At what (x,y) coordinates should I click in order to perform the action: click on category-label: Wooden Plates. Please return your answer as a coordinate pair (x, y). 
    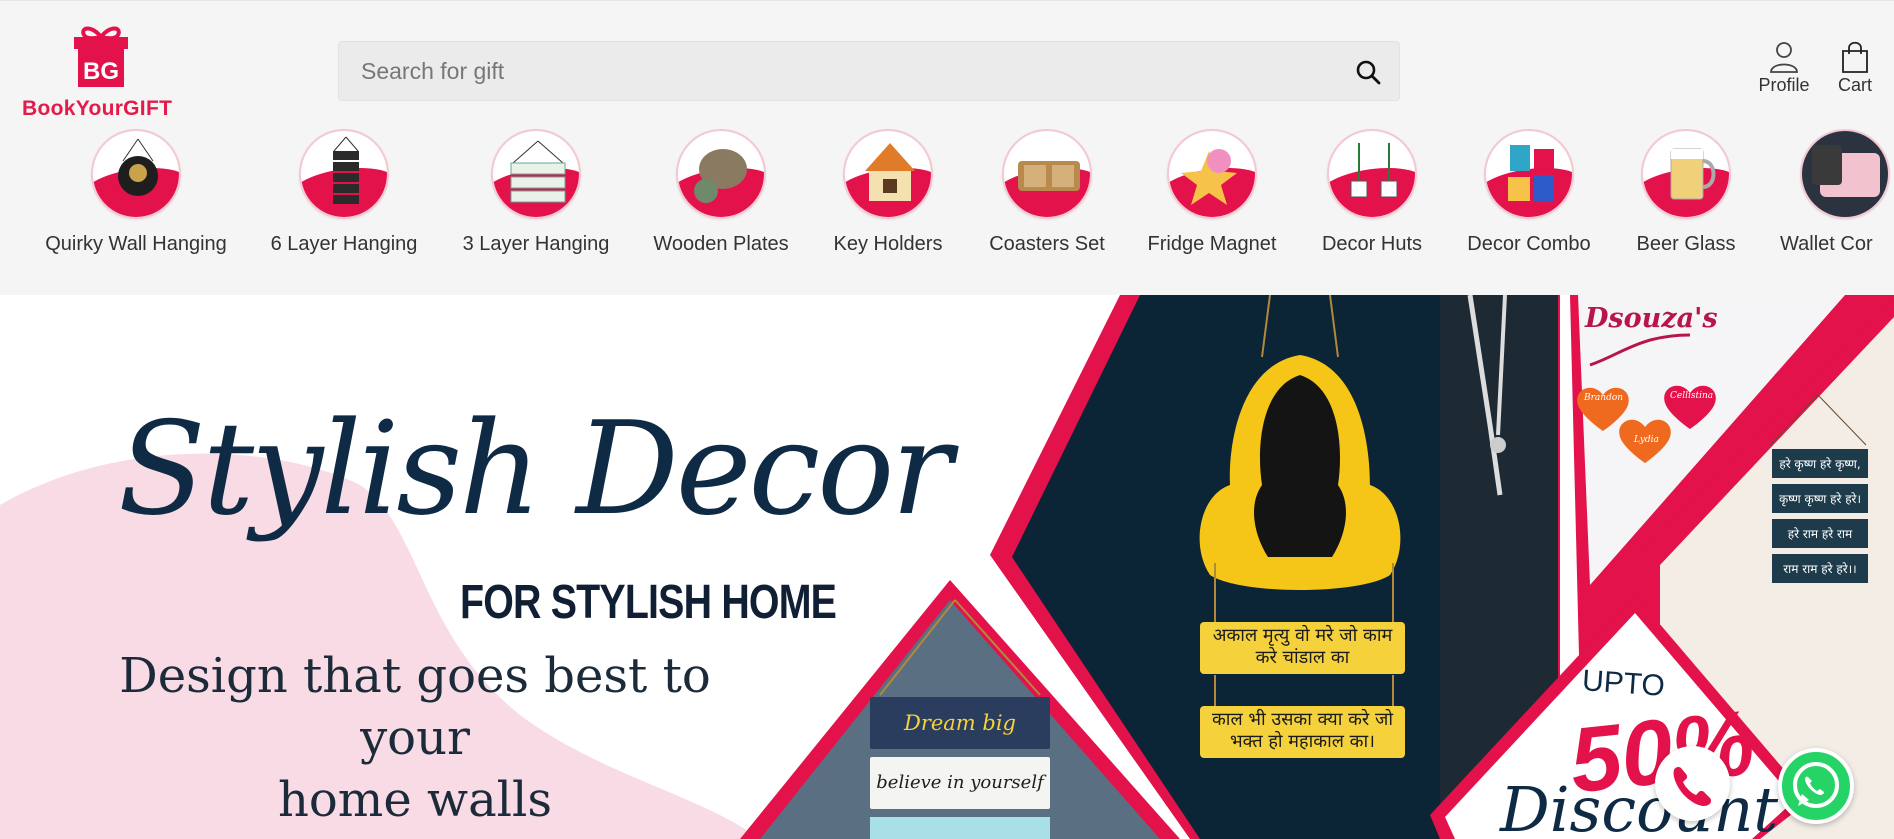
    Looking at the image, I should click on (721, 244).